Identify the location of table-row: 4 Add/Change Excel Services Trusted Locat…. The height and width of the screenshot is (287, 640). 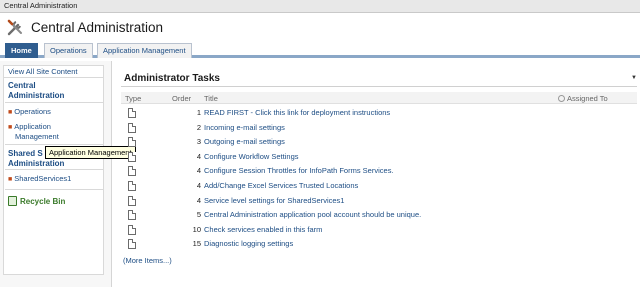
(379, 186).